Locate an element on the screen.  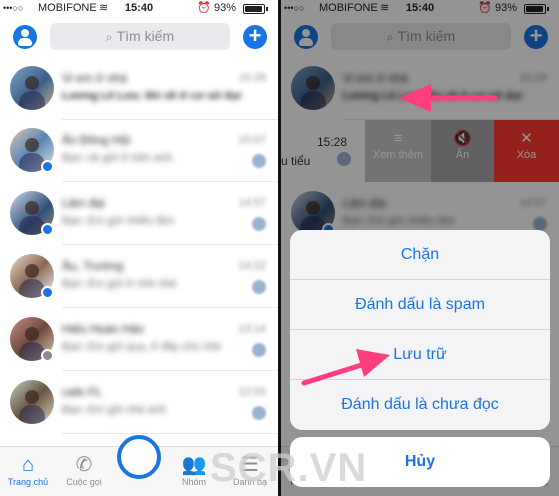
list-item: cafe FL Bạn: Em gửi nhé anh 12:03 is located at coordinates (139, 403).